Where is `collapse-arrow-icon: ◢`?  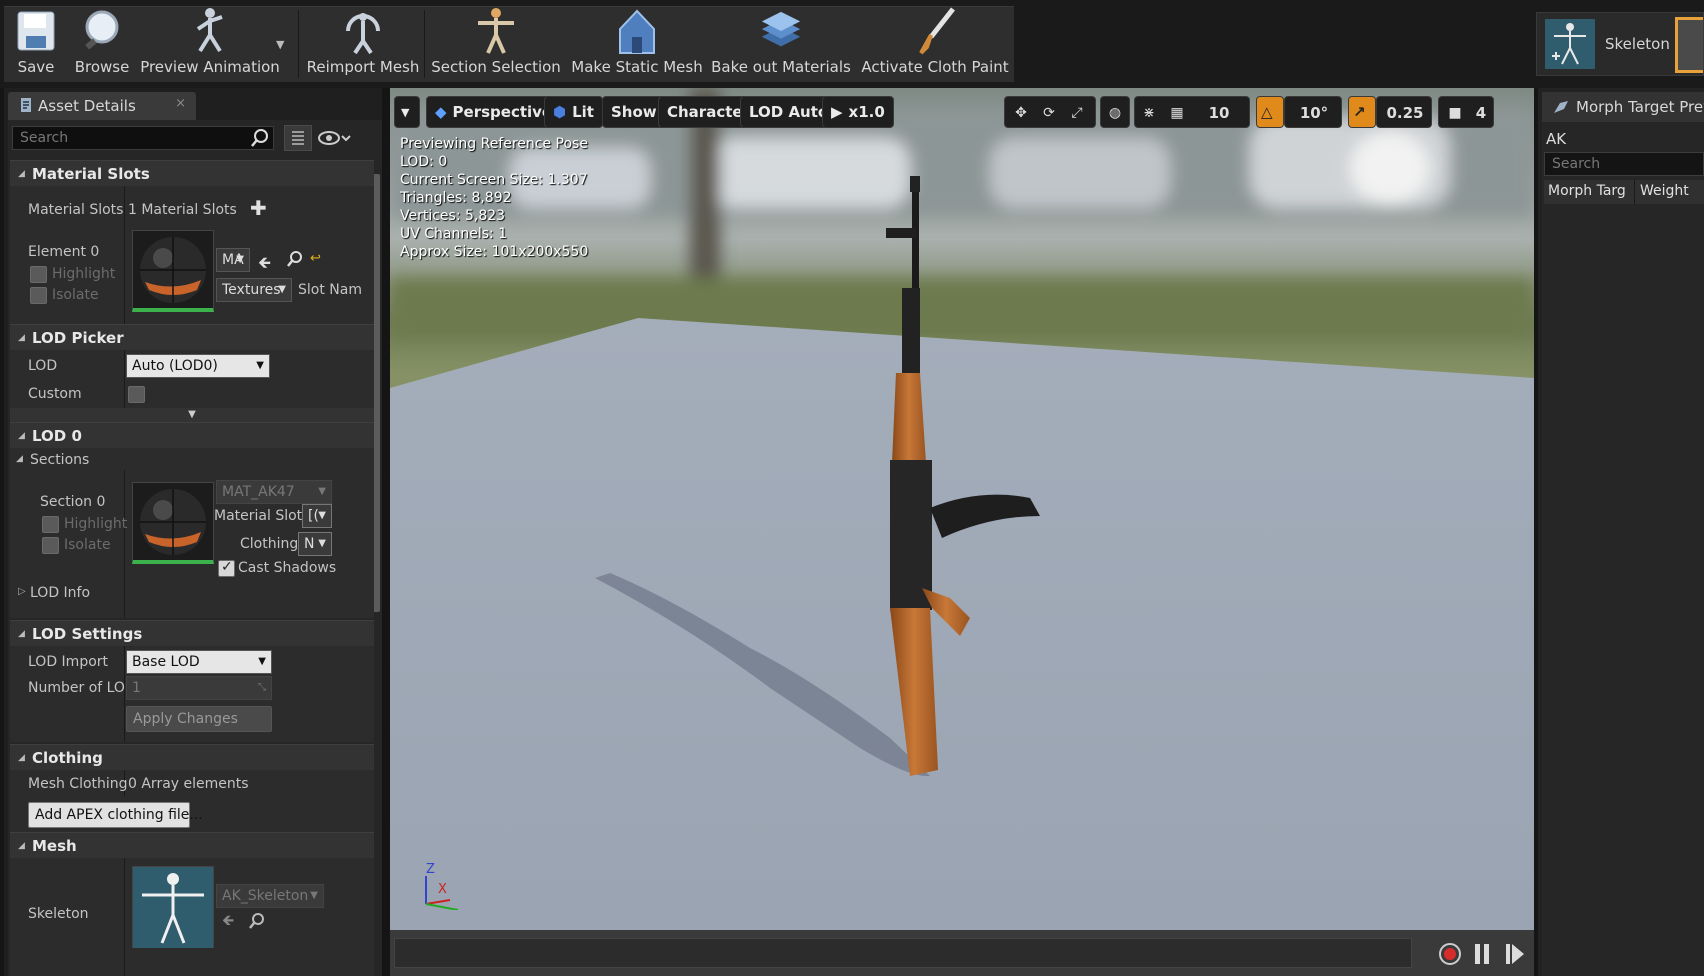 collapse-arrow-icon: ◢ is located at coordinates (19, 459).